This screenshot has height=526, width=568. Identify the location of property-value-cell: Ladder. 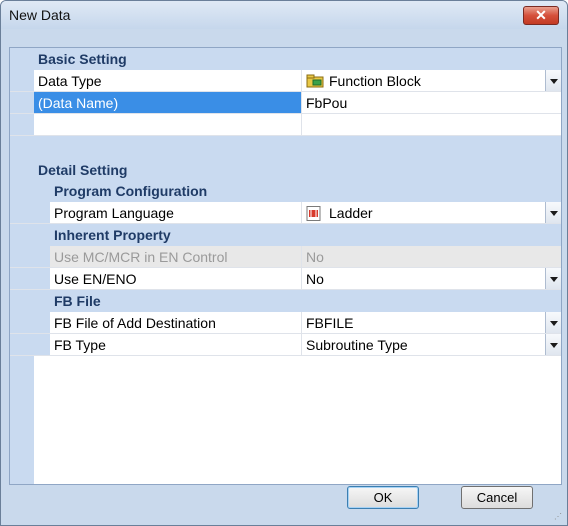
(431, 212).